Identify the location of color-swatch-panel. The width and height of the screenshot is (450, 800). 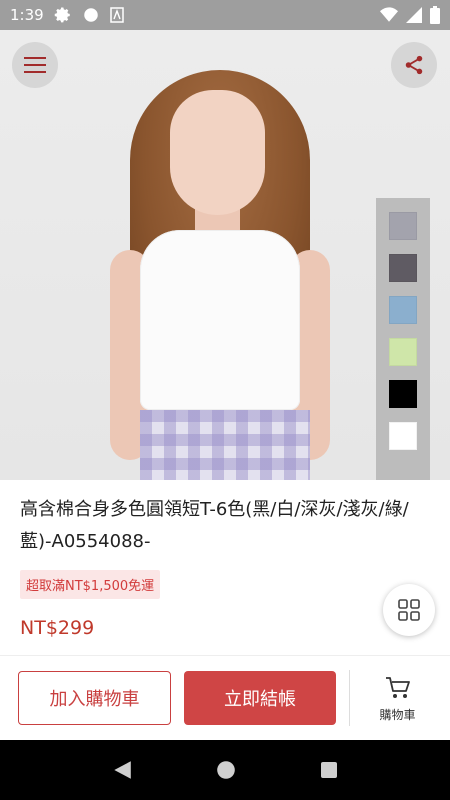
(403, 339).